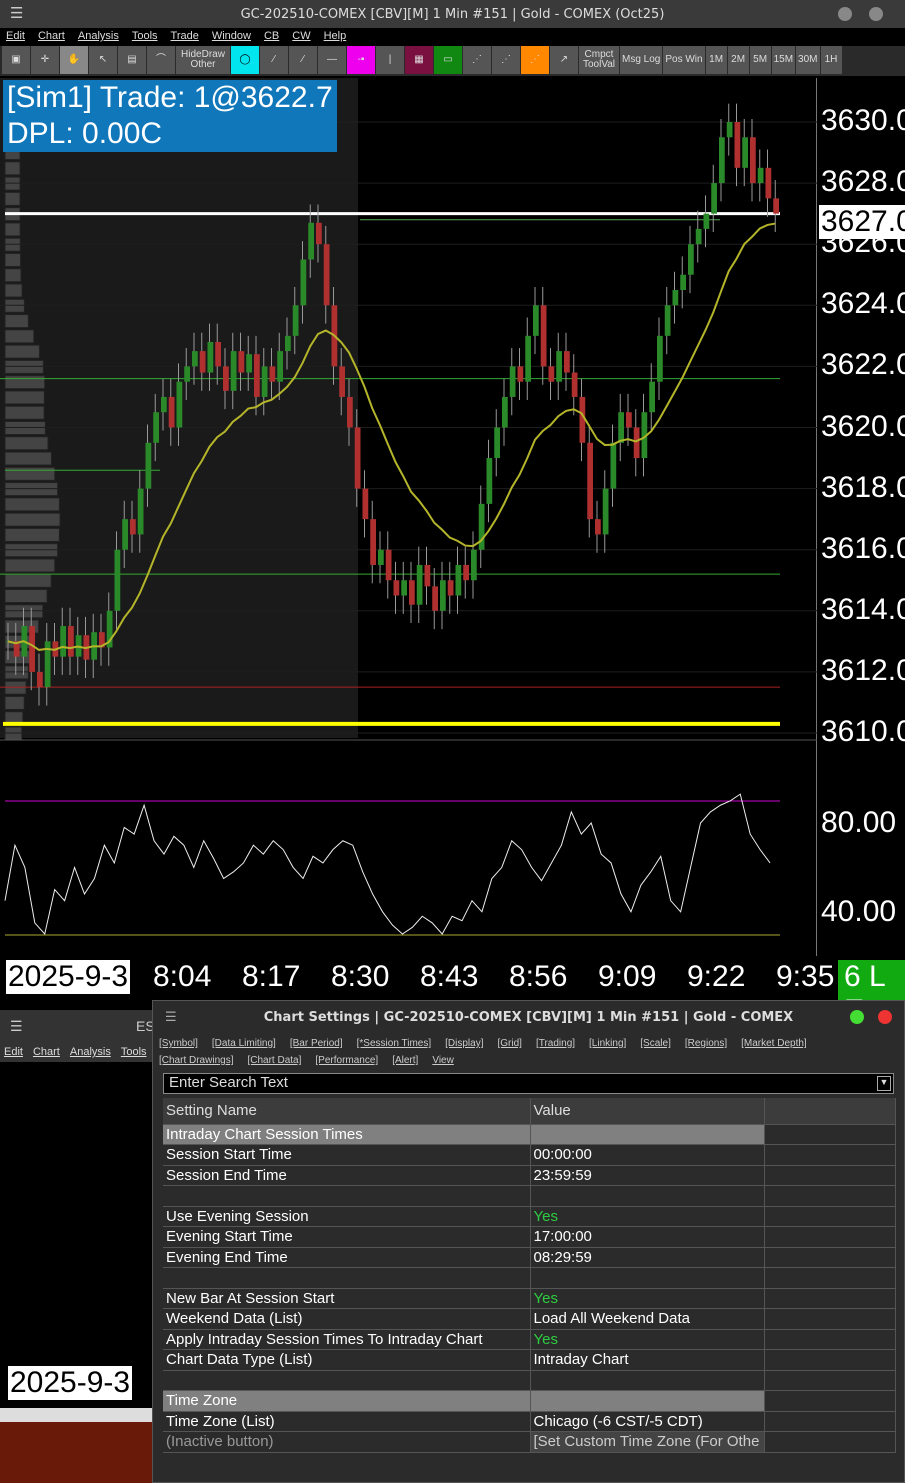 The image size is (905, 1483). I want to click on setting-row: New Bar At Session Start Yes, so click(529, 1298).